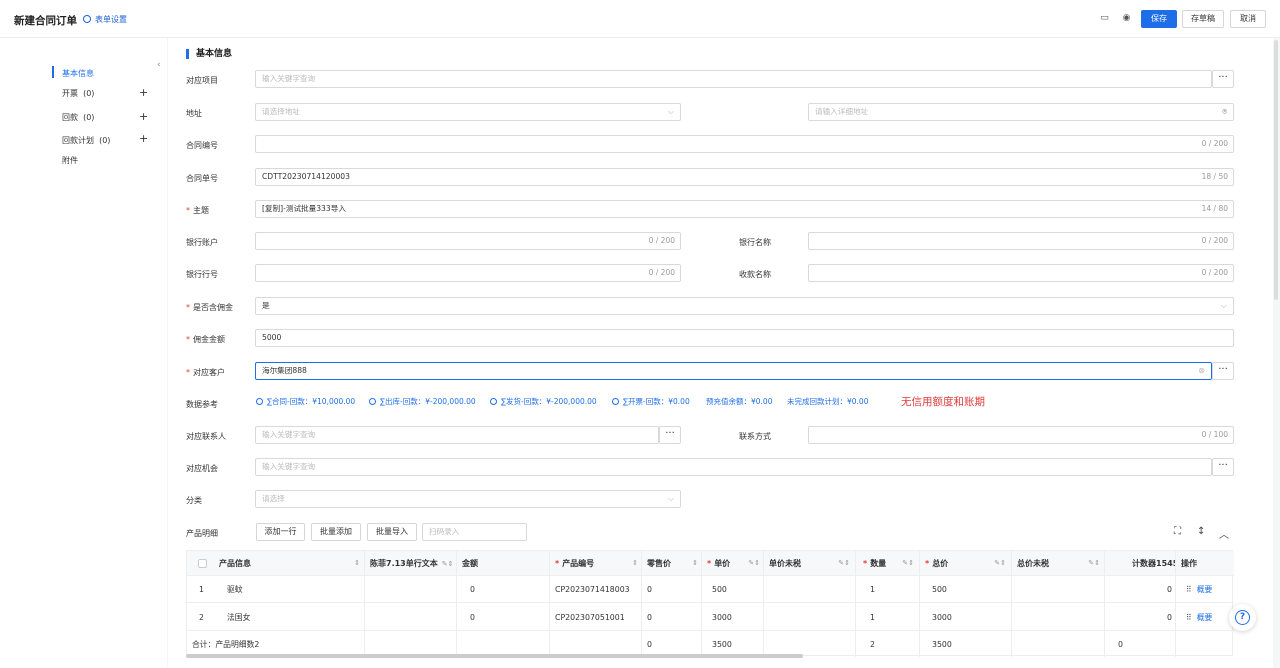 Image resolution: width=1280 pixels, height=668 pixels. Describe the element at coordinates (744, 177) in the screenshot. I see `order-no-input: CDTT20230714120003 18 / 50` at that location.